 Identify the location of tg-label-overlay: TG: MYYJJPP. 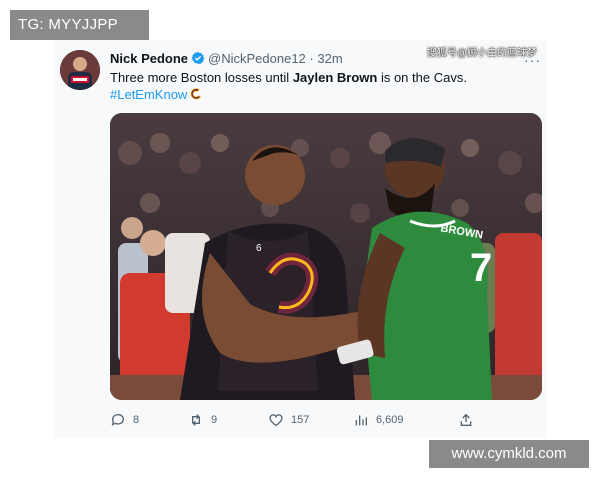
(79, 25).